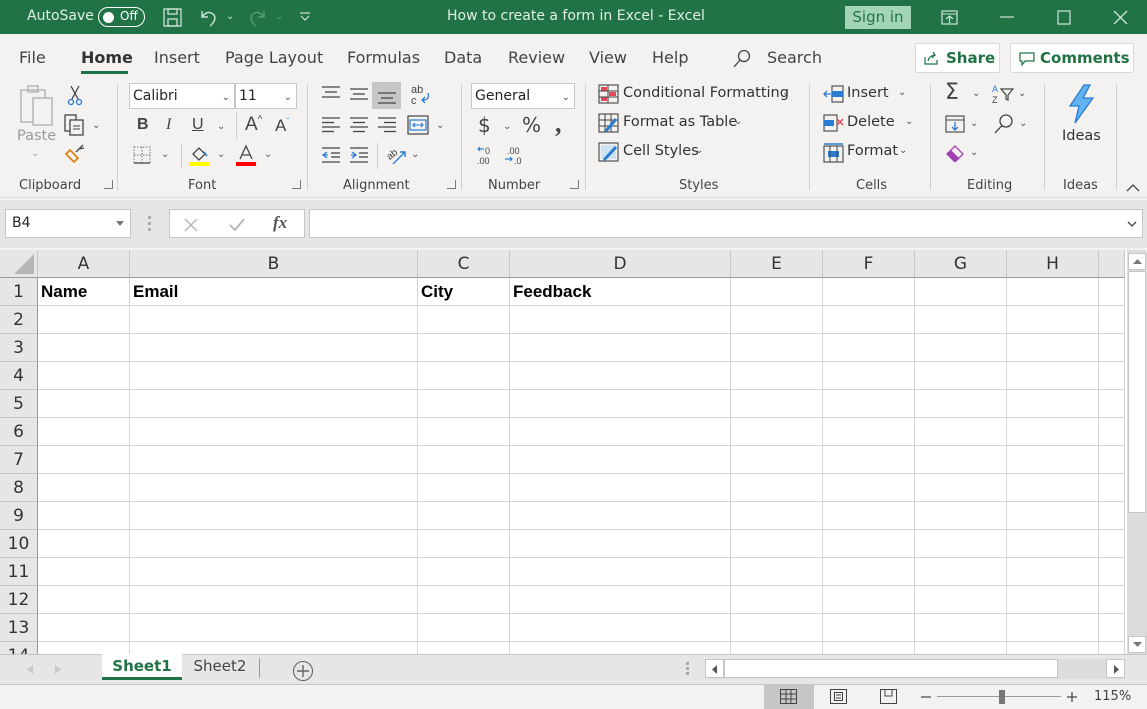 The width and height of the screenshot is (1147, 709). What do you see at coordinates (1022, 93) in the screenshot?
I see `sort-filter-dropdown-icon: ⌄` at bounding box center [1022, 93].